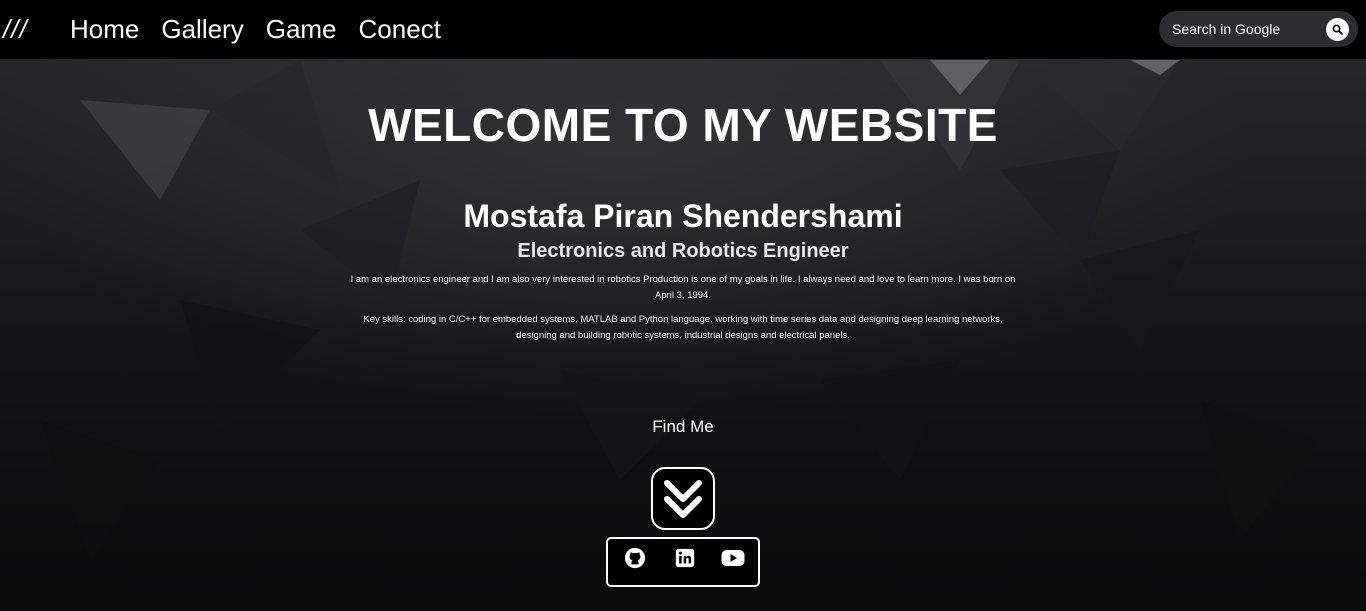 The height and width of the screenshot is (611, 1366). I want to click on person-role: Electronics and Robotics Engineer, so click(683, 251).